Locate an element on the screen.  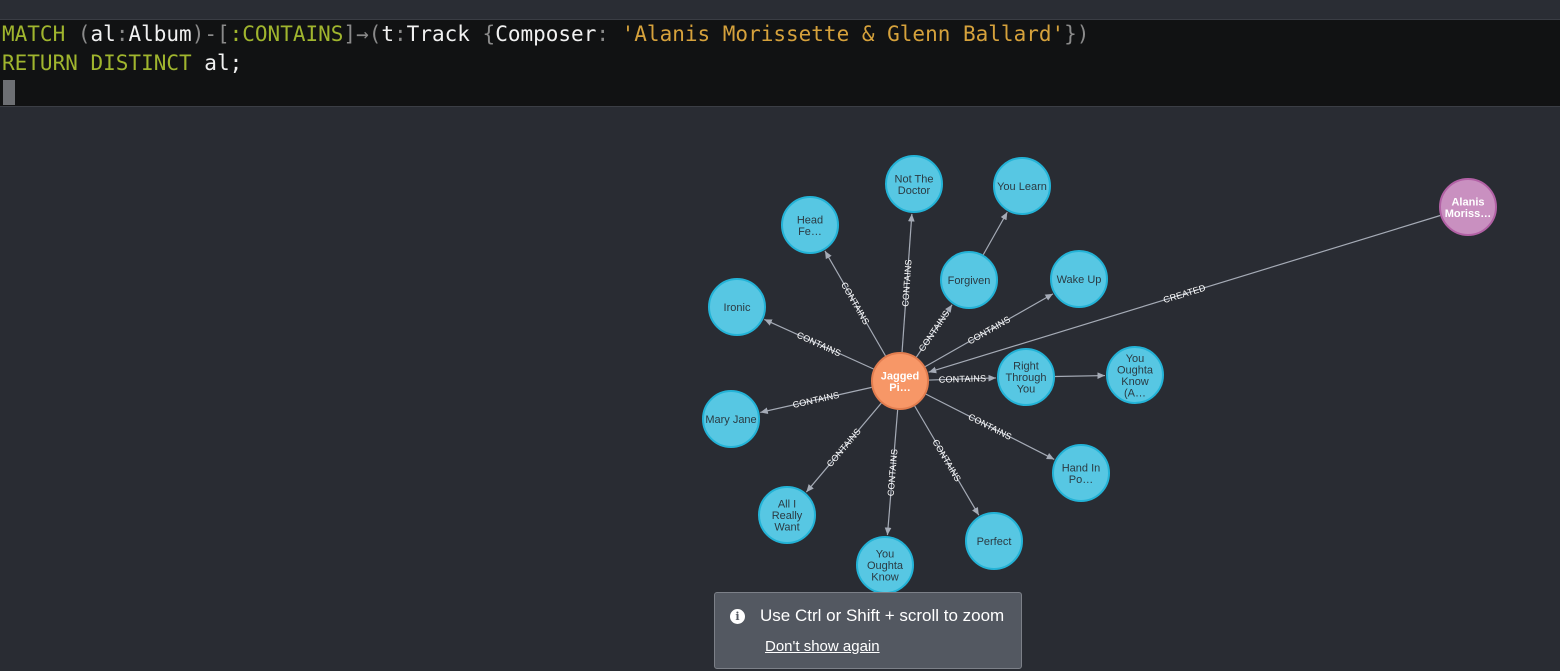
node-not-the-doctor: Not TheDoctor is located at coordinates (914, 184).